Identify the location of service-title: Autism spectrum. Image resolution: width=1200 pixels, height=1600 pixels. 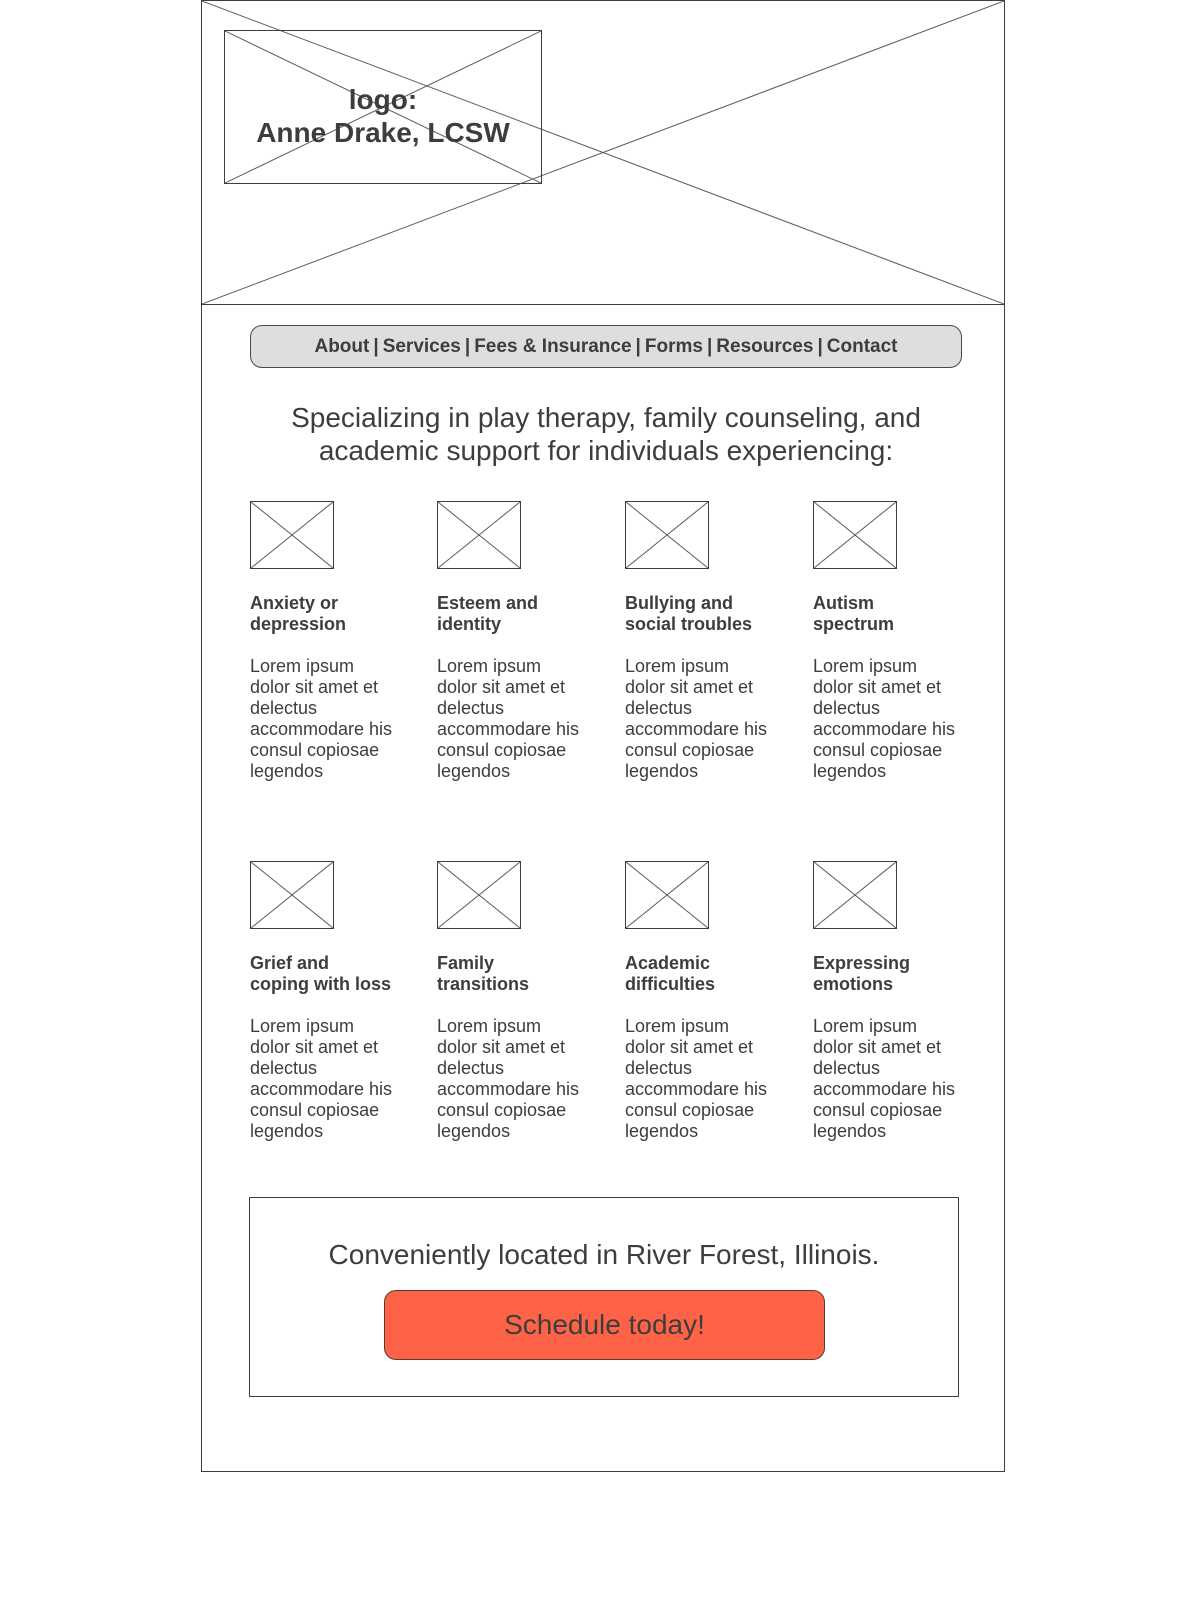
(888, 614).